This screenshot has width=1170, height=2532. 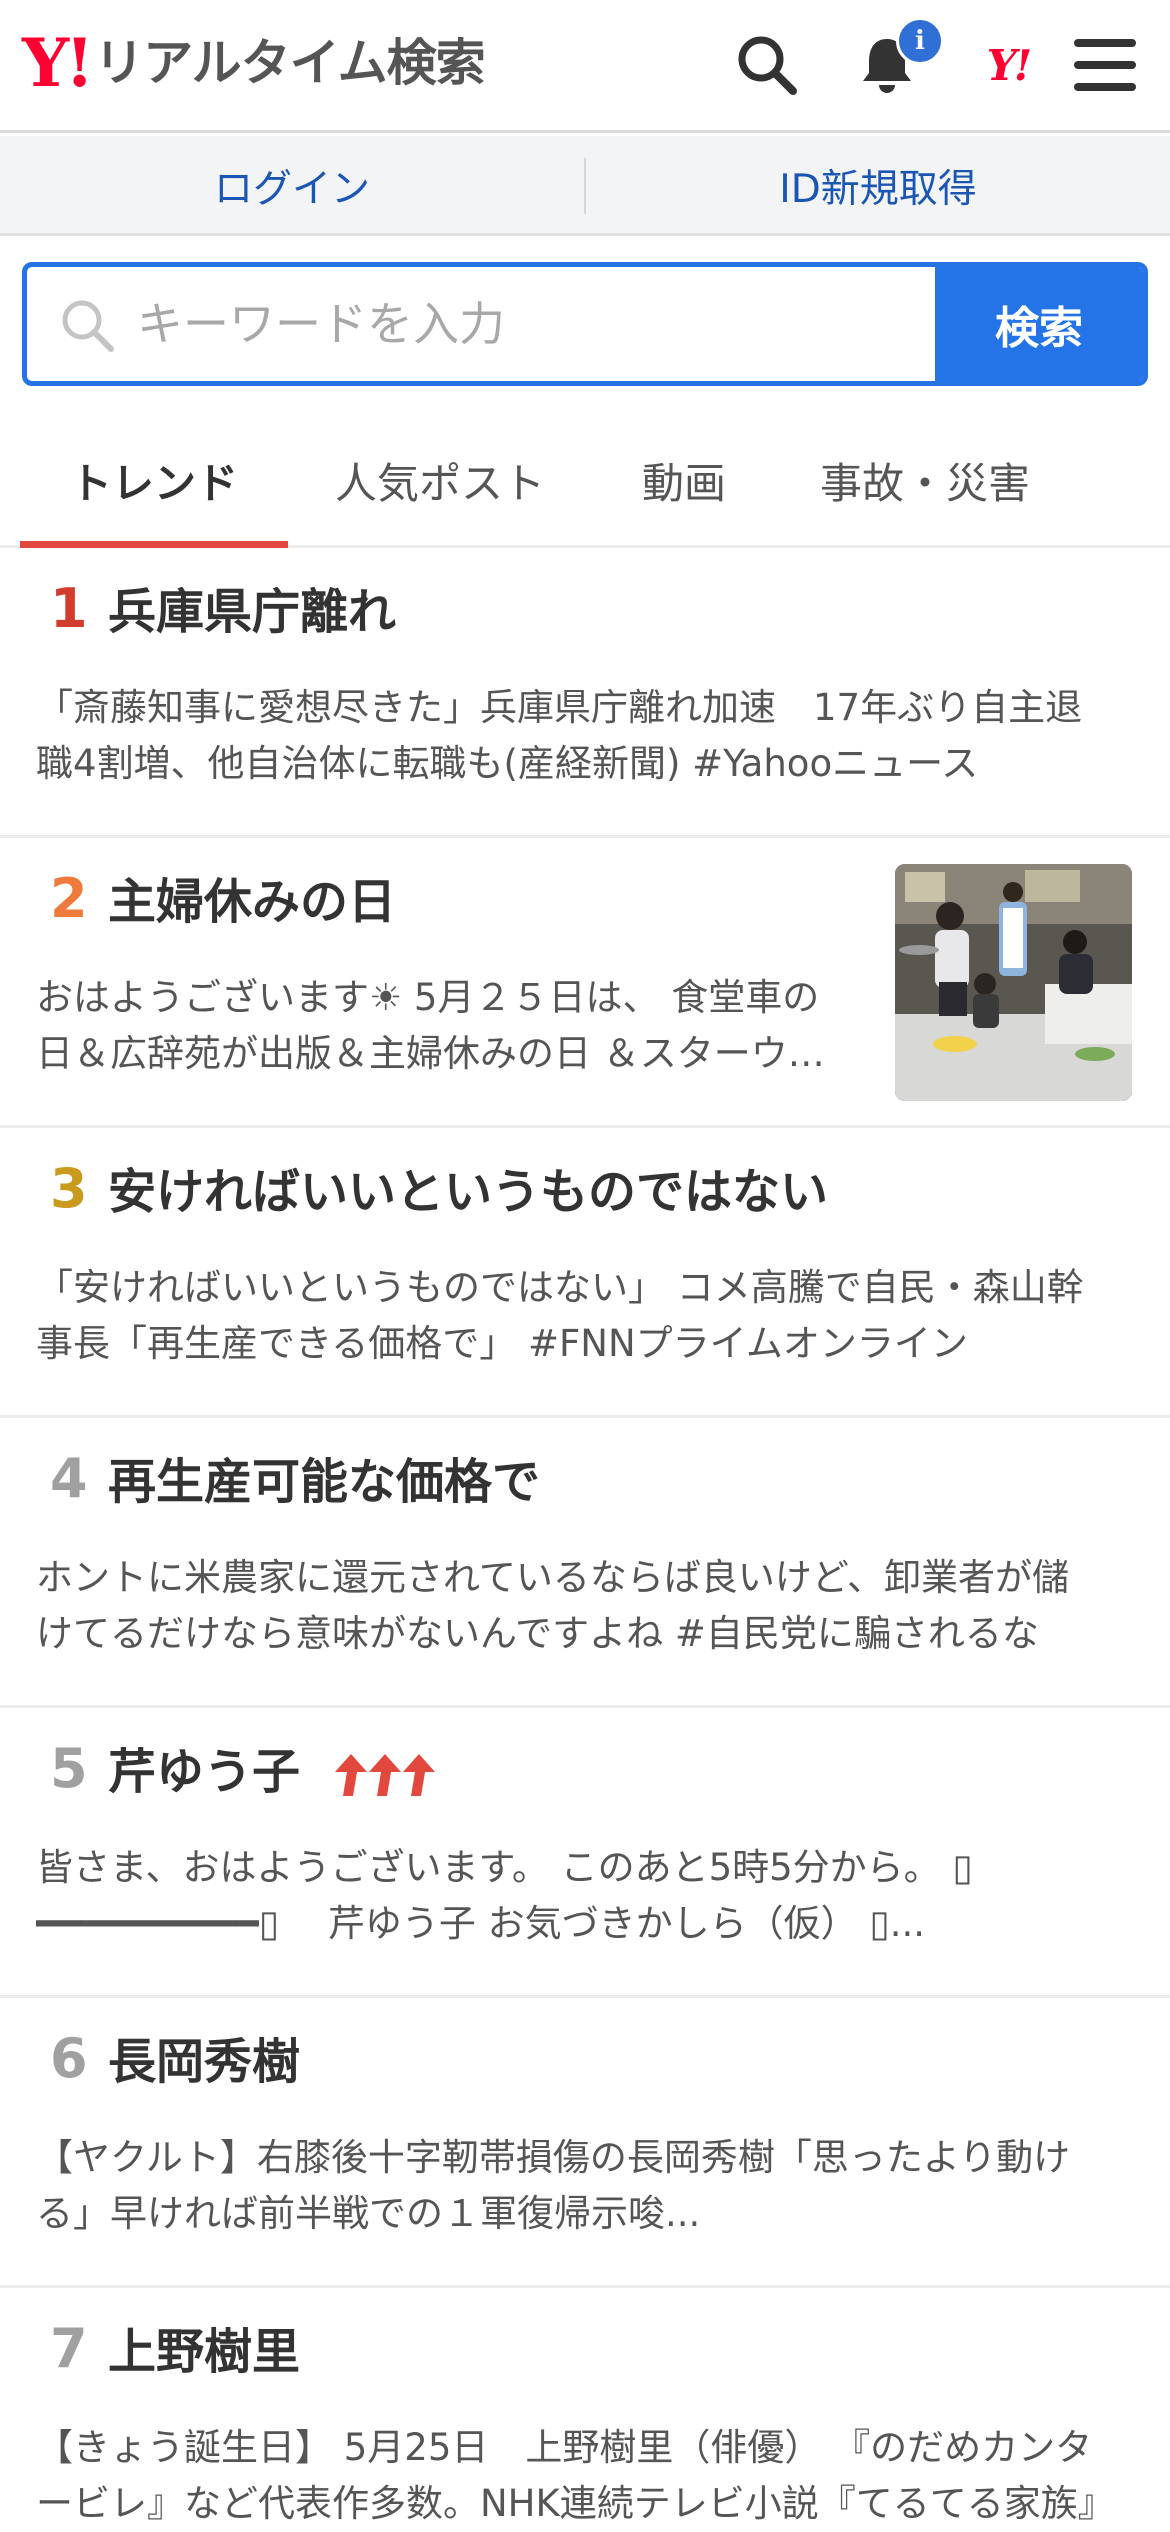 I want to click on trend-title-row: 芹ゆう子, so click(x=271, y=1772).